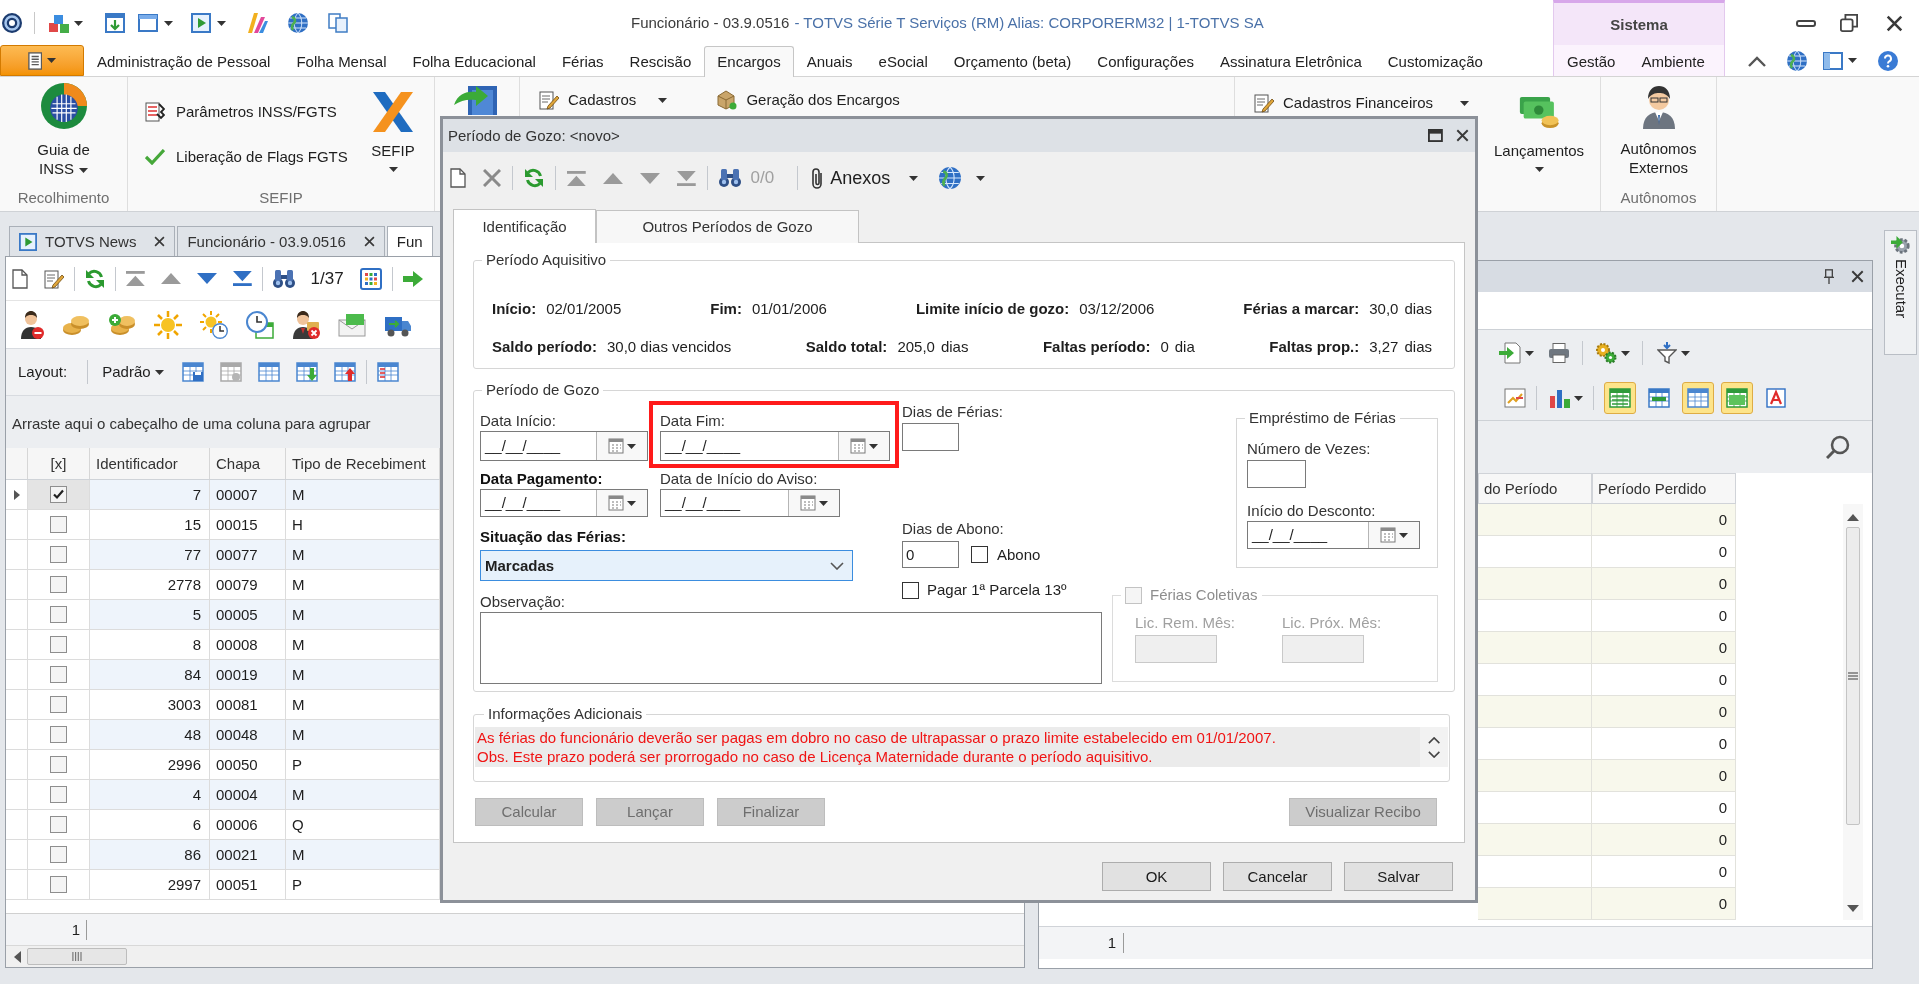  Describe the element at coordinates (582, 61) in the screenshot. I see `ribbon-tab: Férias` at that location.